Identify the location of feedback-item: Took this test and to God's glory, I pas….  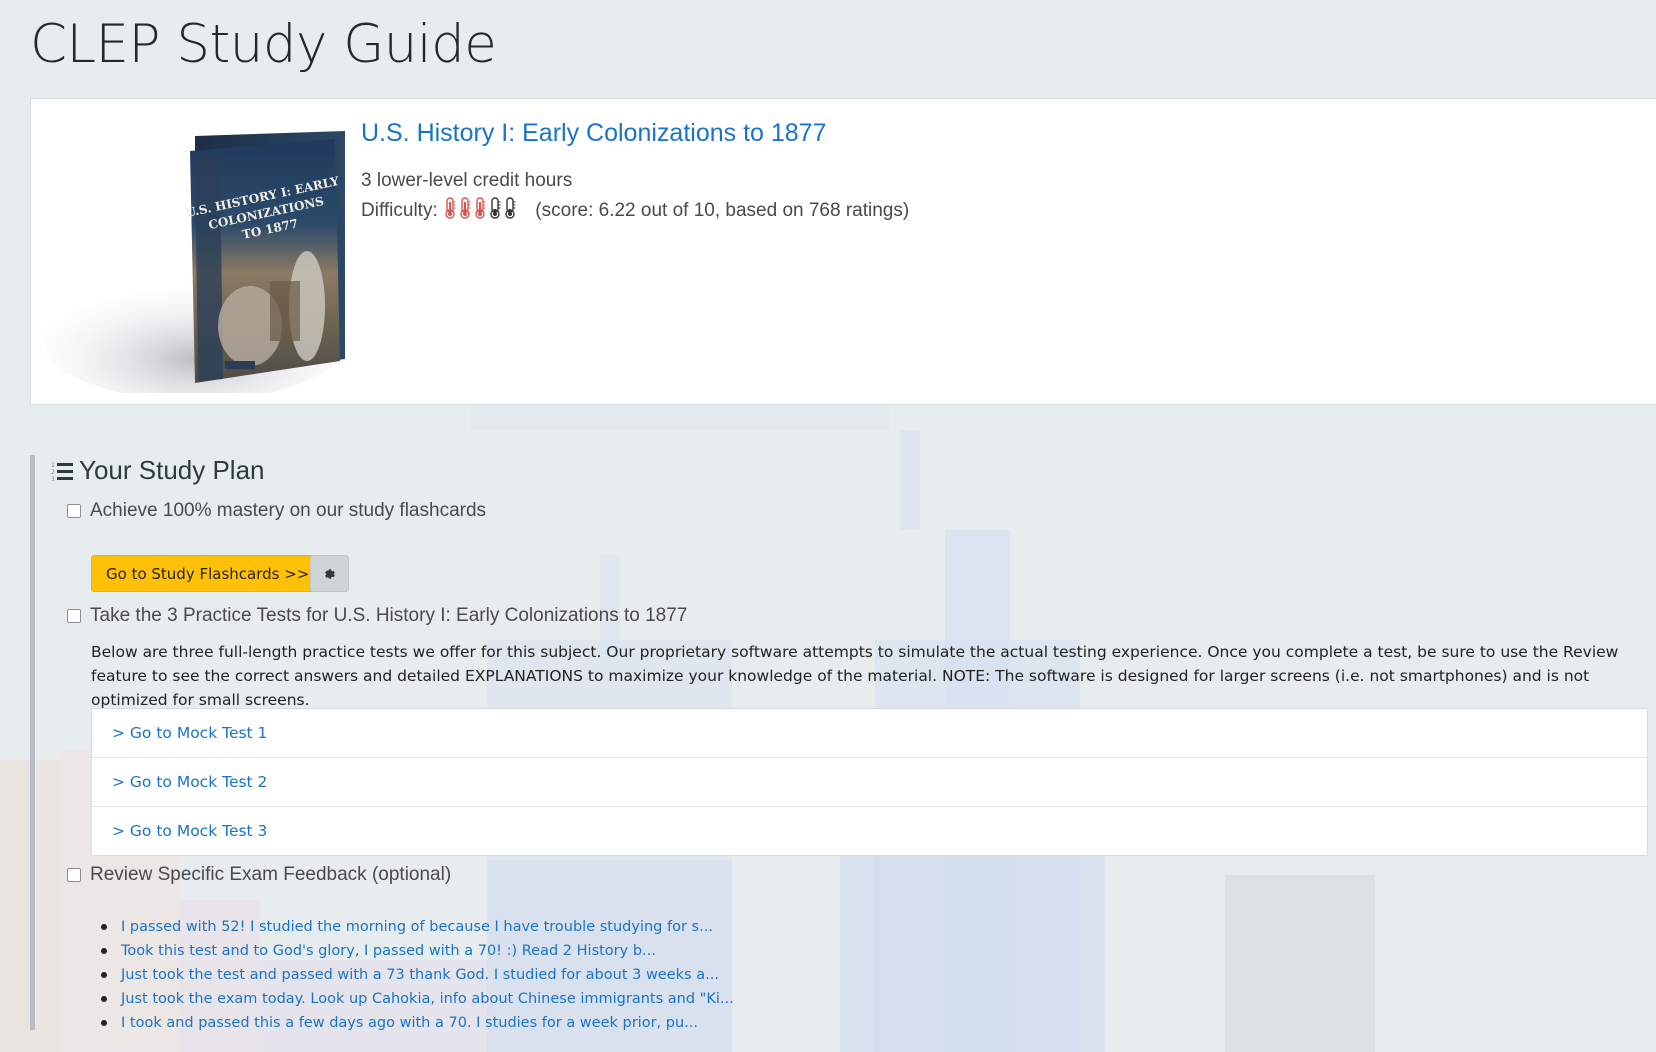
(414, 951).